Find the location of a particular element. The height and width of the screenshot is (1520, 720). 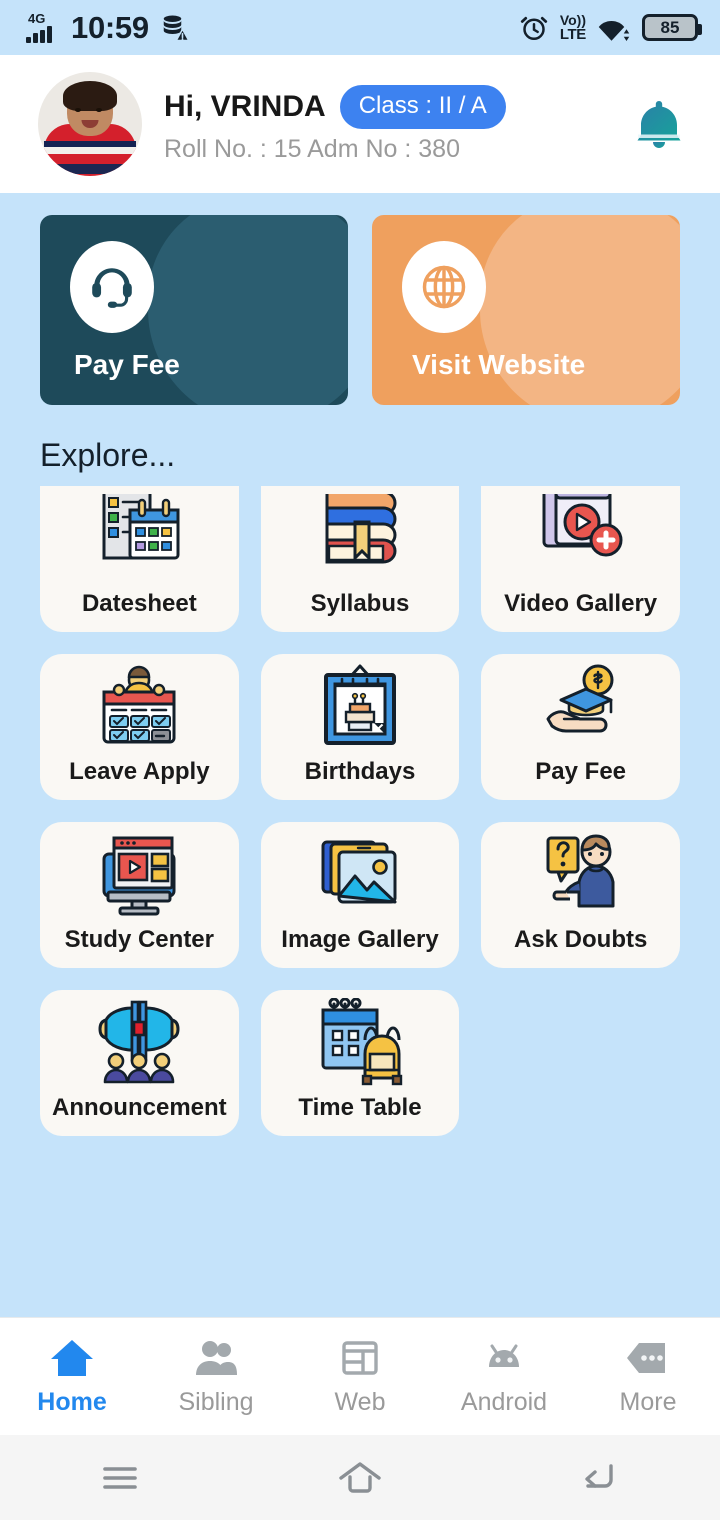

nav-item-android: Android is located at coordinates (504, 1377).